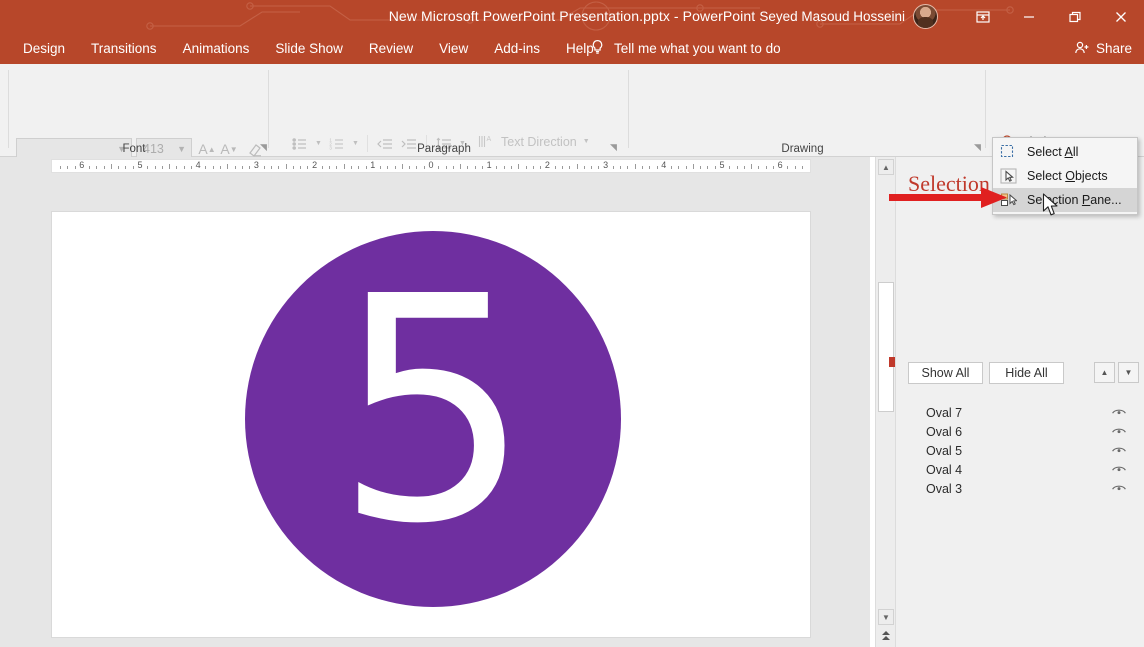 Image resolution: width=1144 pixels, height=647 pixels. I want to click on object-list-item: Oval 6, so click(1020, 431).